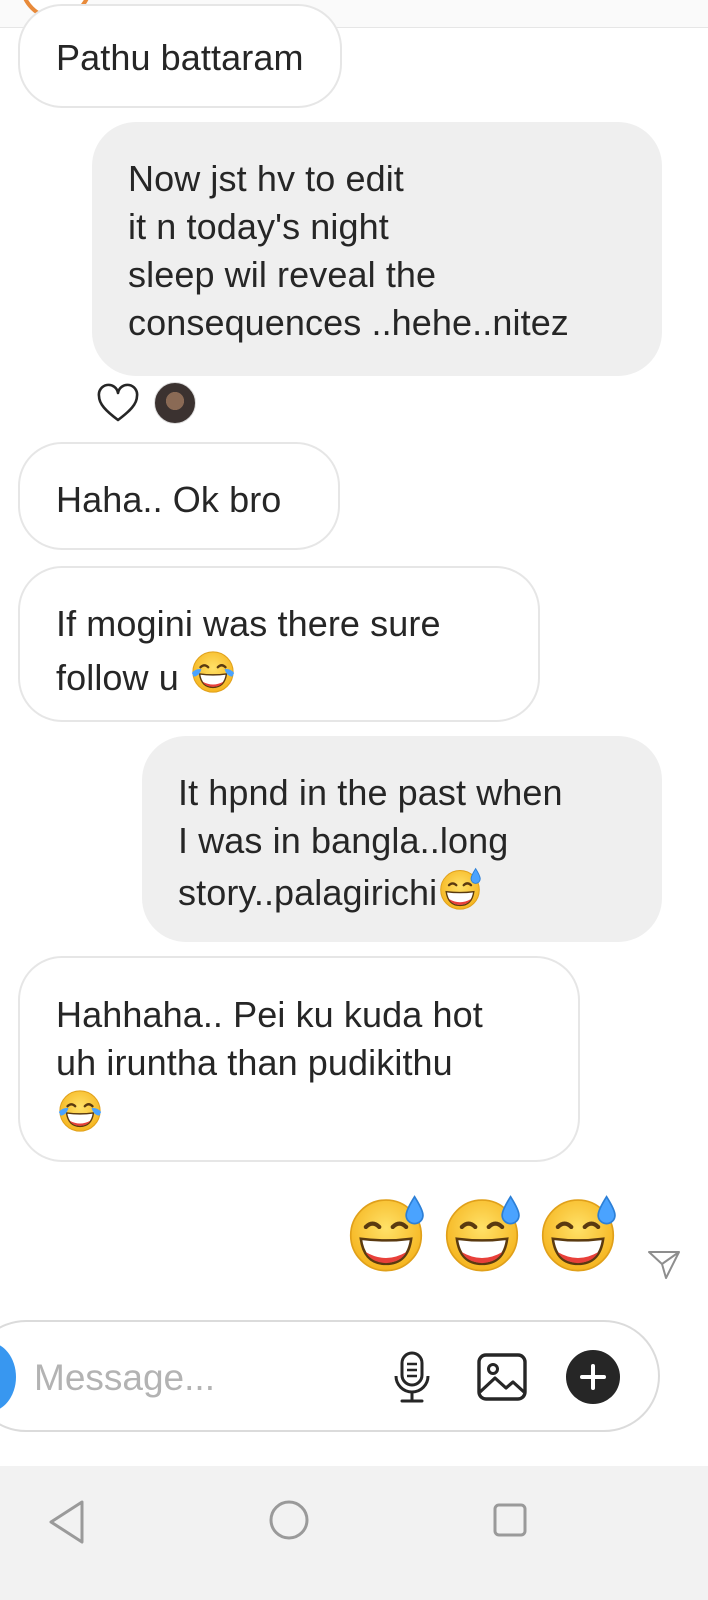 The width and height of the screenshot is (708, 1600). What do you see at coordinates (348, 322) in the screenshot?
I see `message-text: consequences ..hehe..nitez` at bounding box center [348, 322].